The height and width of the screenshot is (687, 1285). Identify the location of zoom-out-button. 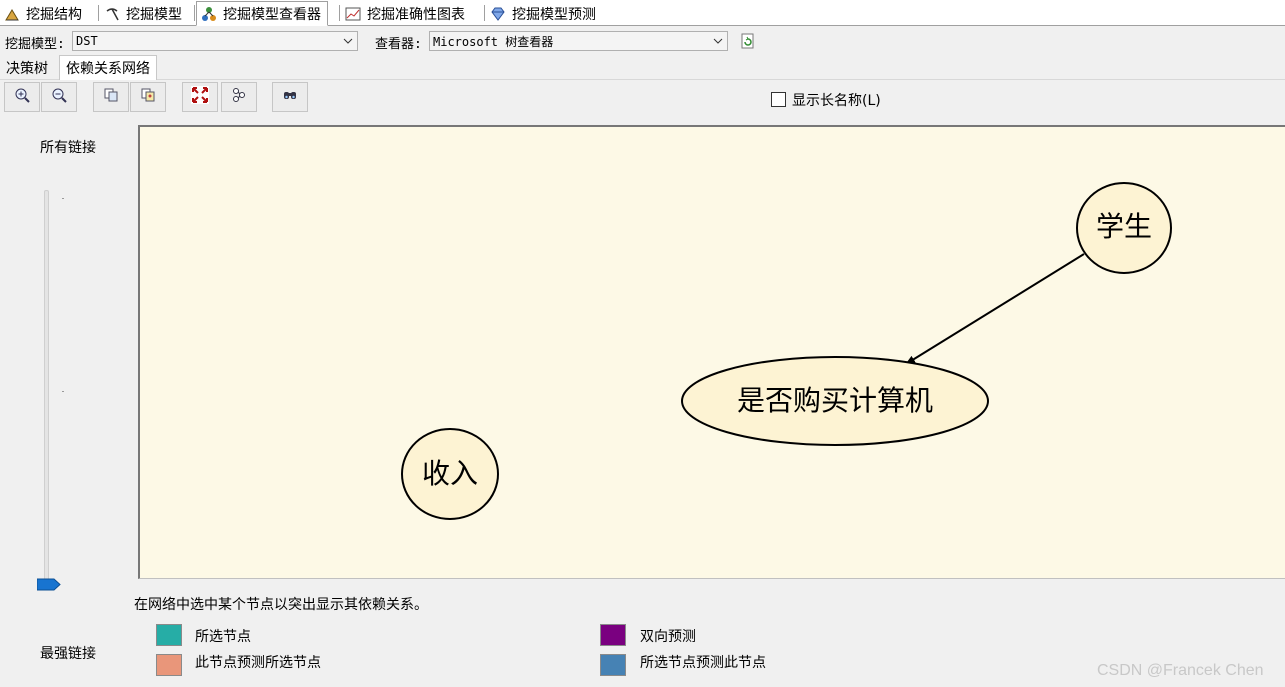
(59, 97).